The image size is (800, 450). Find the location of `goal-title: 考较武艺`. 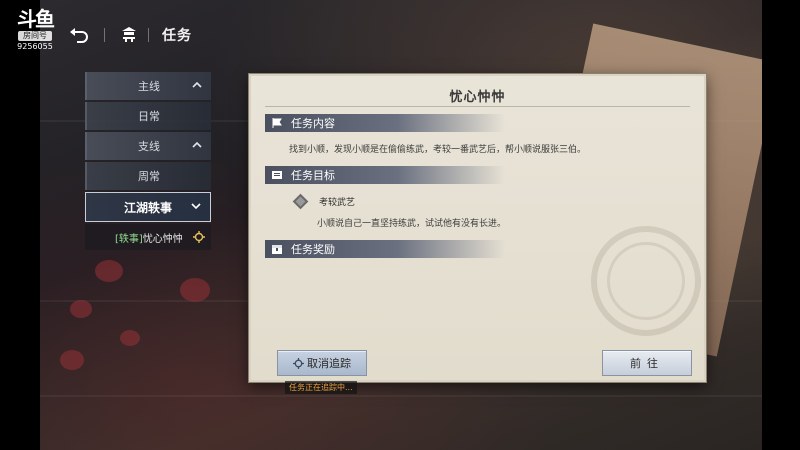

goal-title: 考较武艺 is located at coordinates (337, 203).